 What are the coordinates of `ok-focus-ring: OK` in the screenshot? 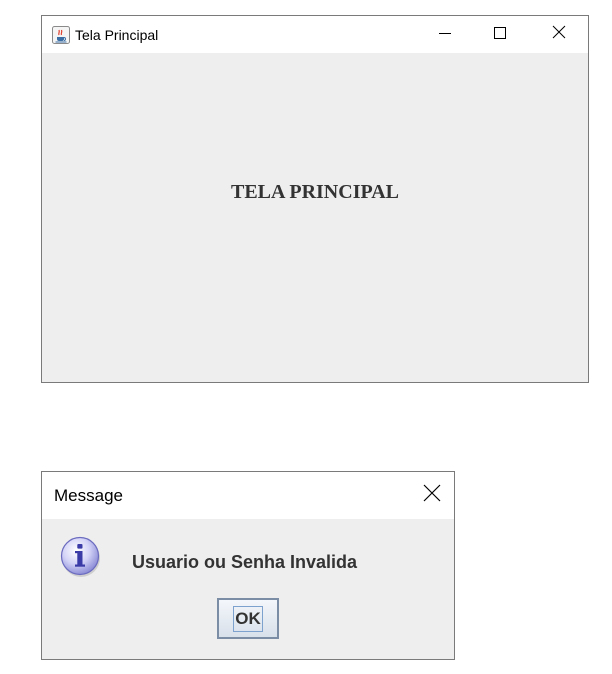 It's located at (248, 618).